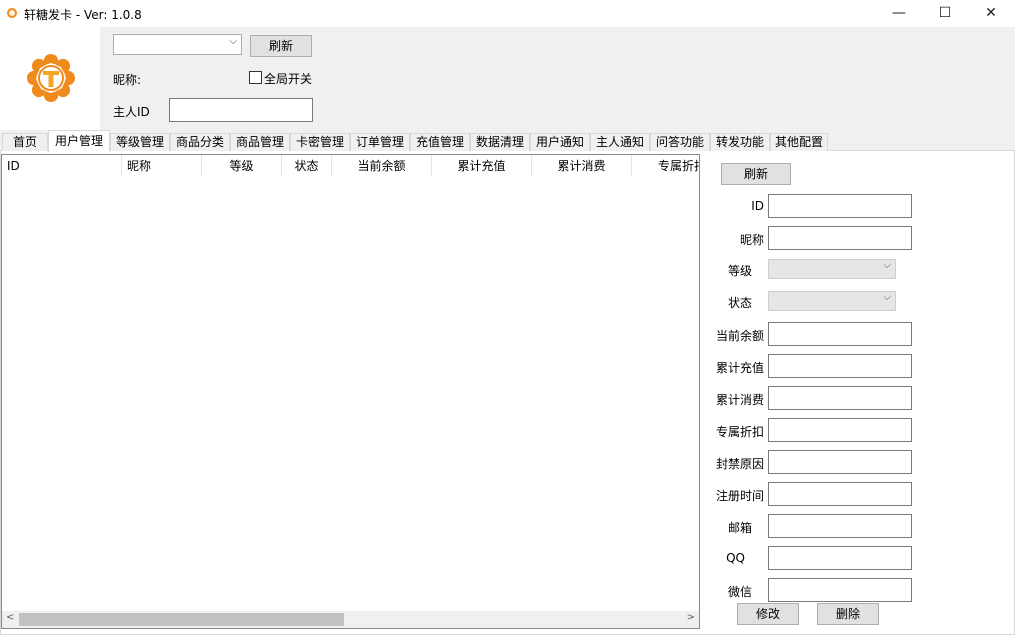  What do you see at coordinates (768, 614) in the screenshot?
I see `edit-button: 修改` at bounding box center [768, 614].